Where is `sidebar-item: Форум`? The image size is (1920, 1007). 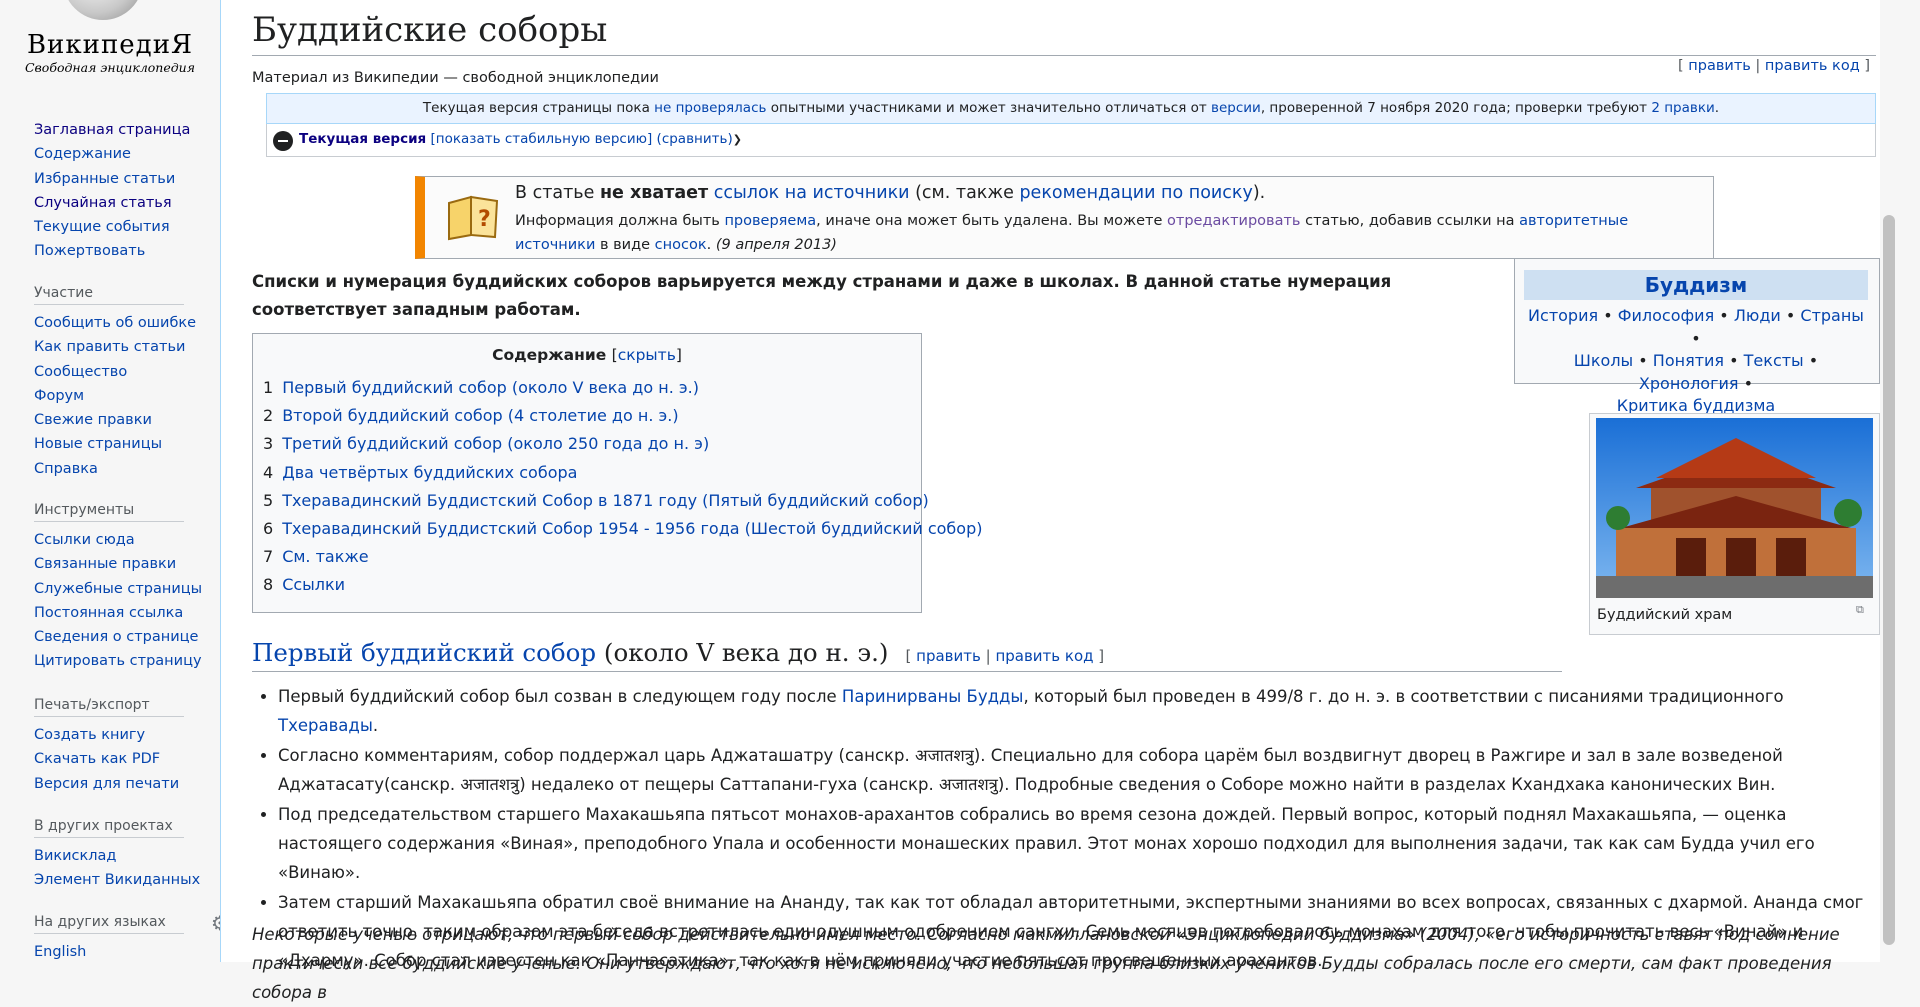
sidebar-item: Форум is located at coordinates (124, 396).